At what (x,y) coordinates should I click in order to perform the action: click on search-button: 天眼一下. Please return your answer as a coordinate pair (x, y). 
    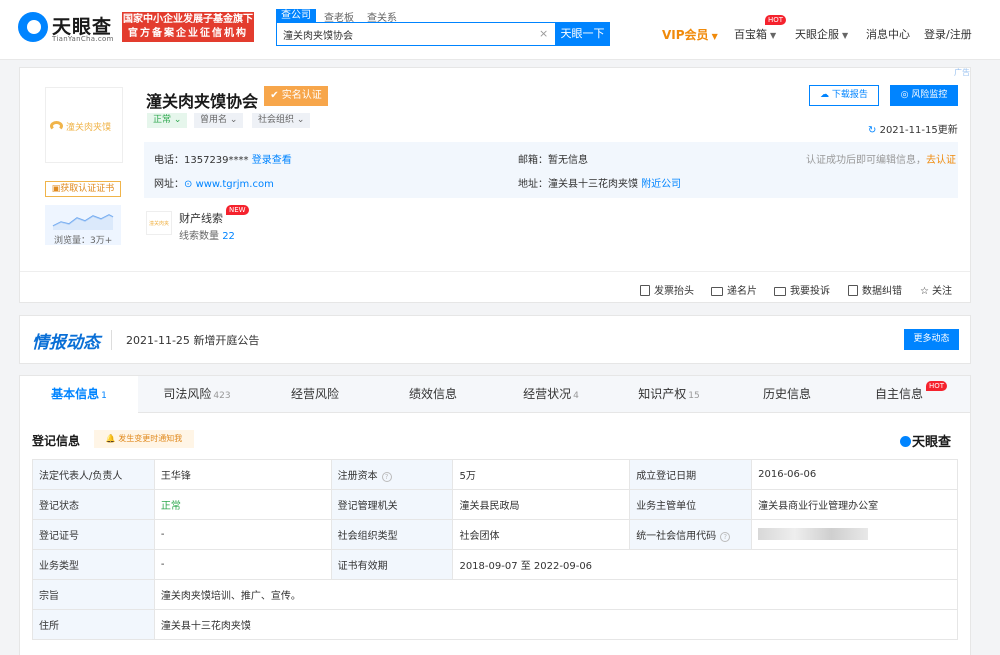
    Looking at the image, I should click on (582, 34).